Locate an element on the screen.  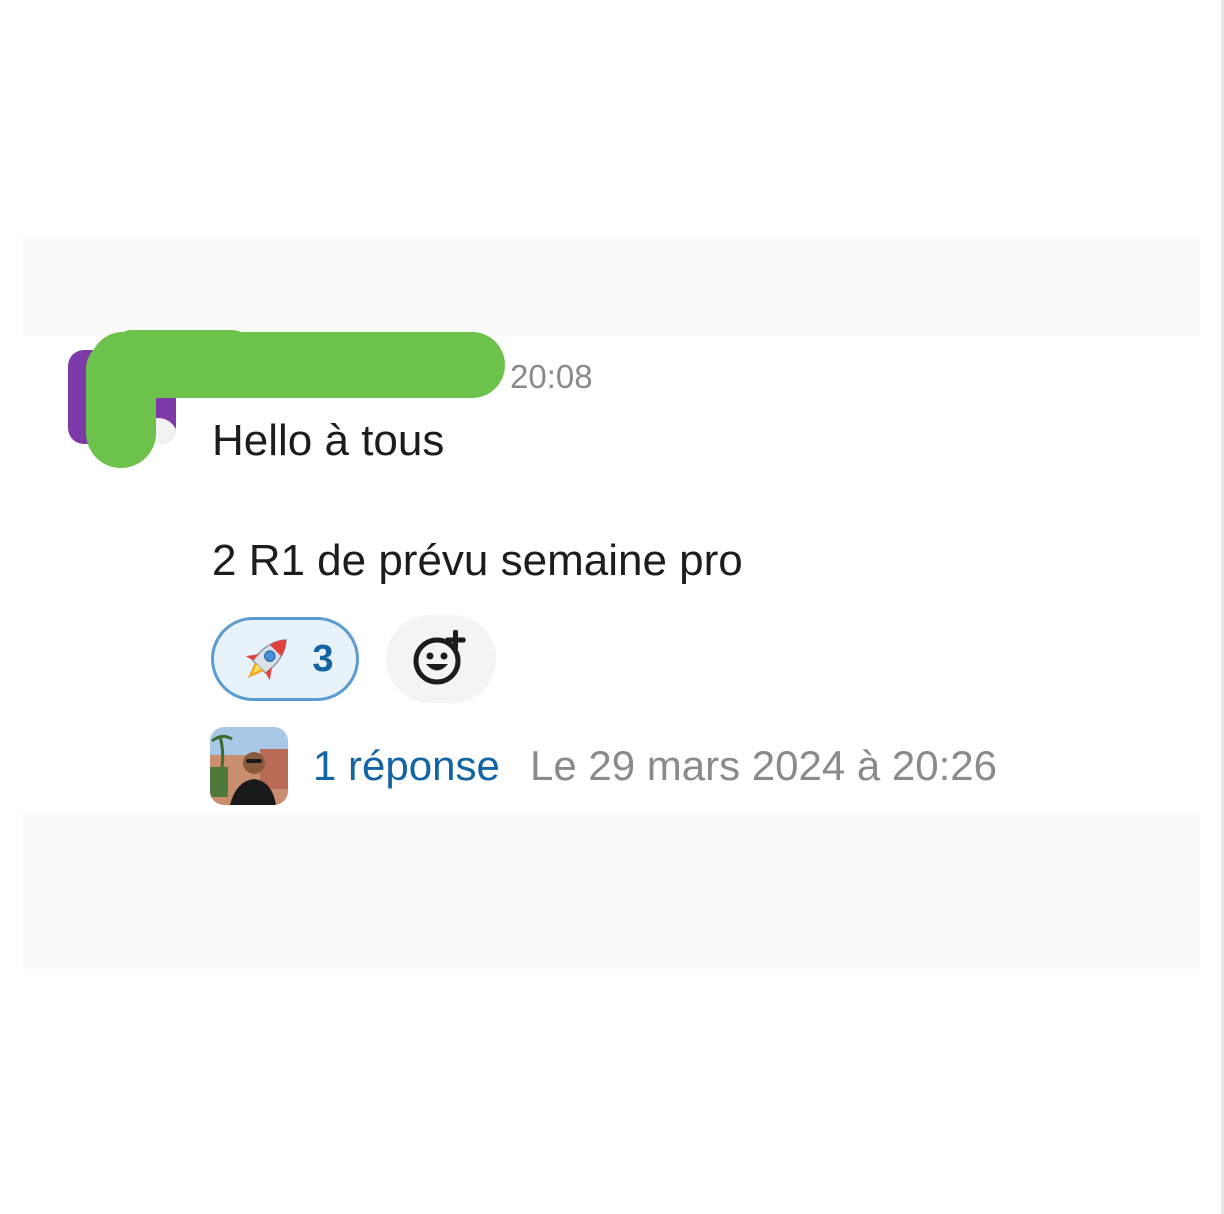
thread-replies-link: 1 réponse is located at coordinates (406, 766).